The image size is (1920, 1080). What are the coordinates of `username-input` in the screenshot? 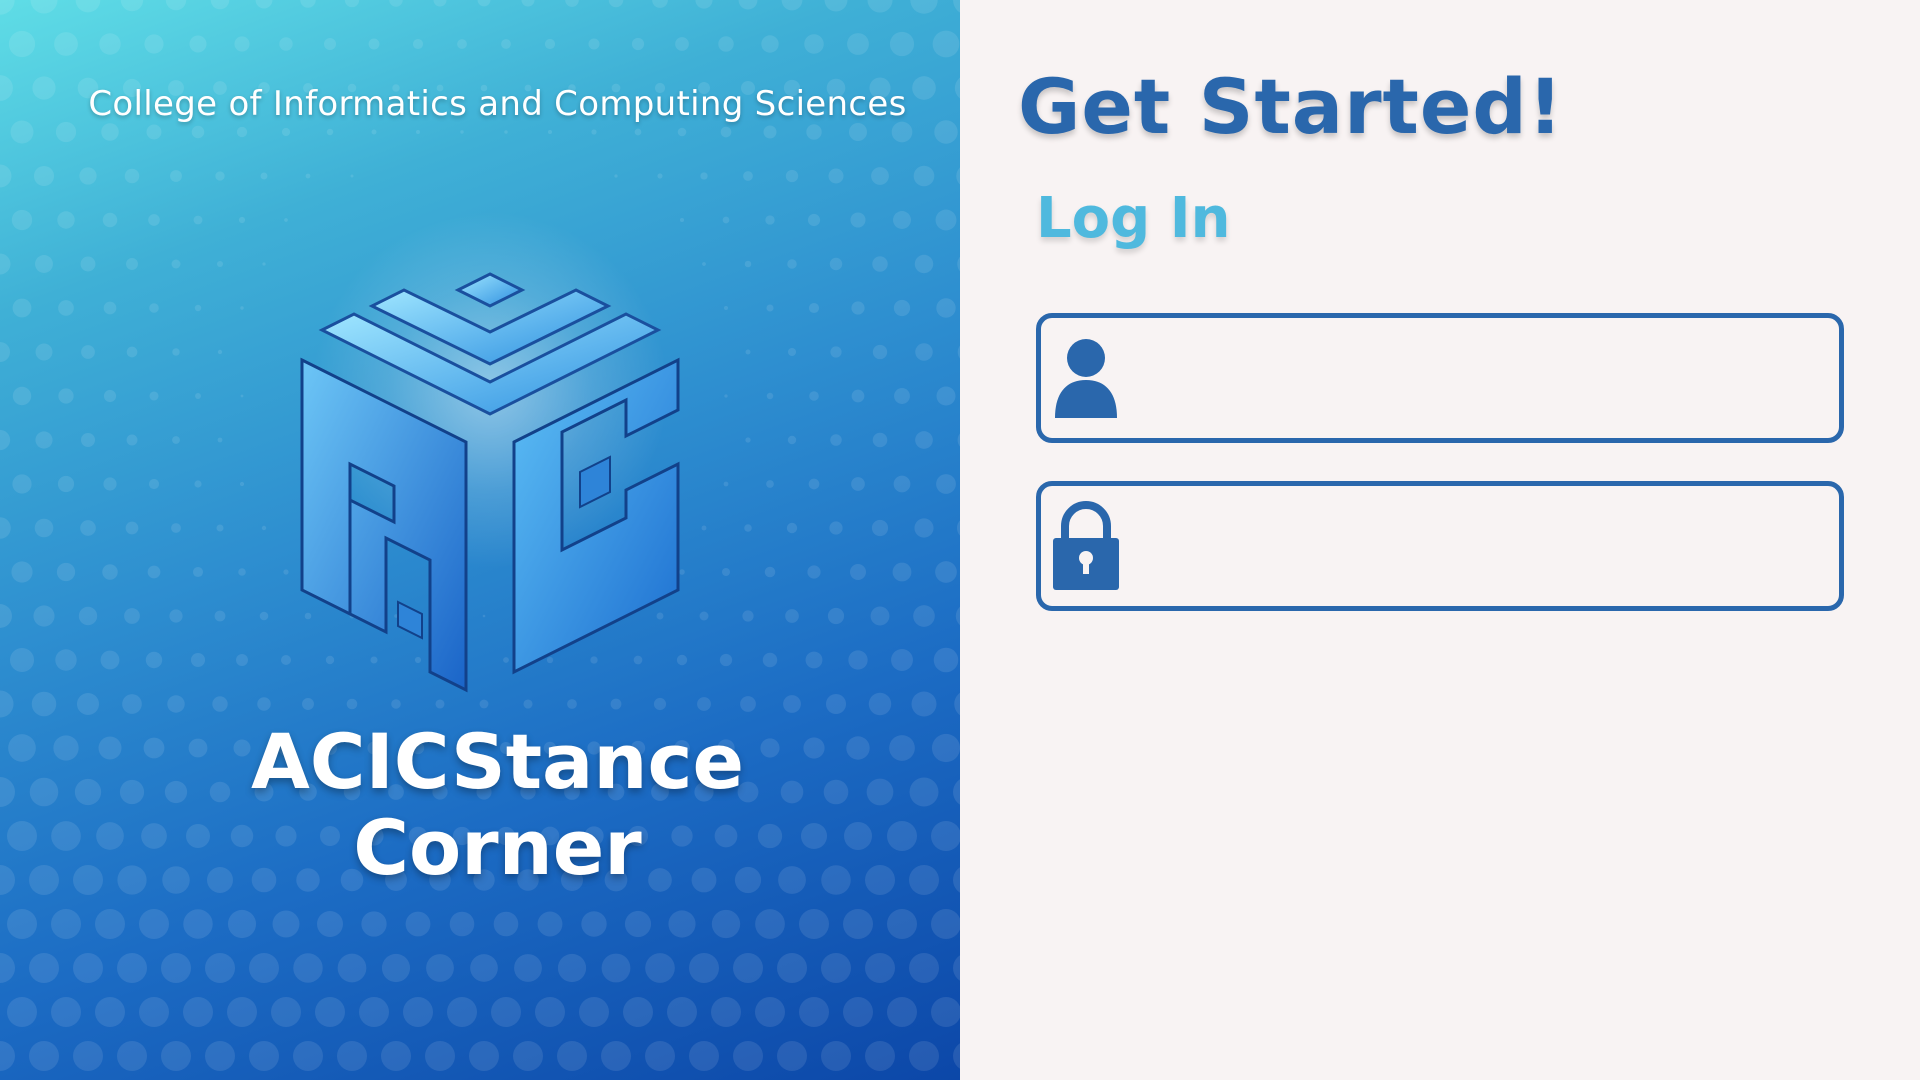 It's located at (1485, 378).